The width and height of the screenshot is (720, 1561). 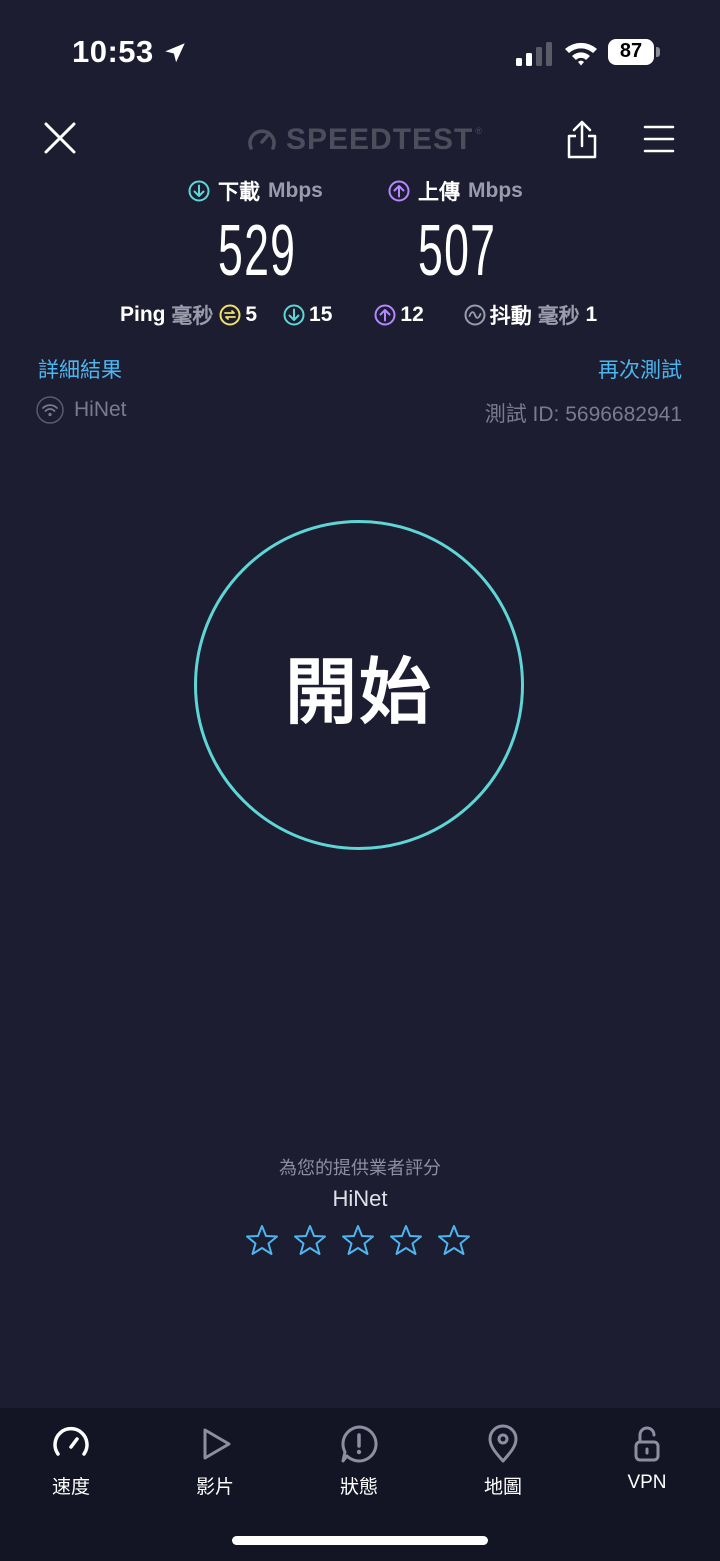 I want to click on star-3-icon, so click(x=358, y=1240).